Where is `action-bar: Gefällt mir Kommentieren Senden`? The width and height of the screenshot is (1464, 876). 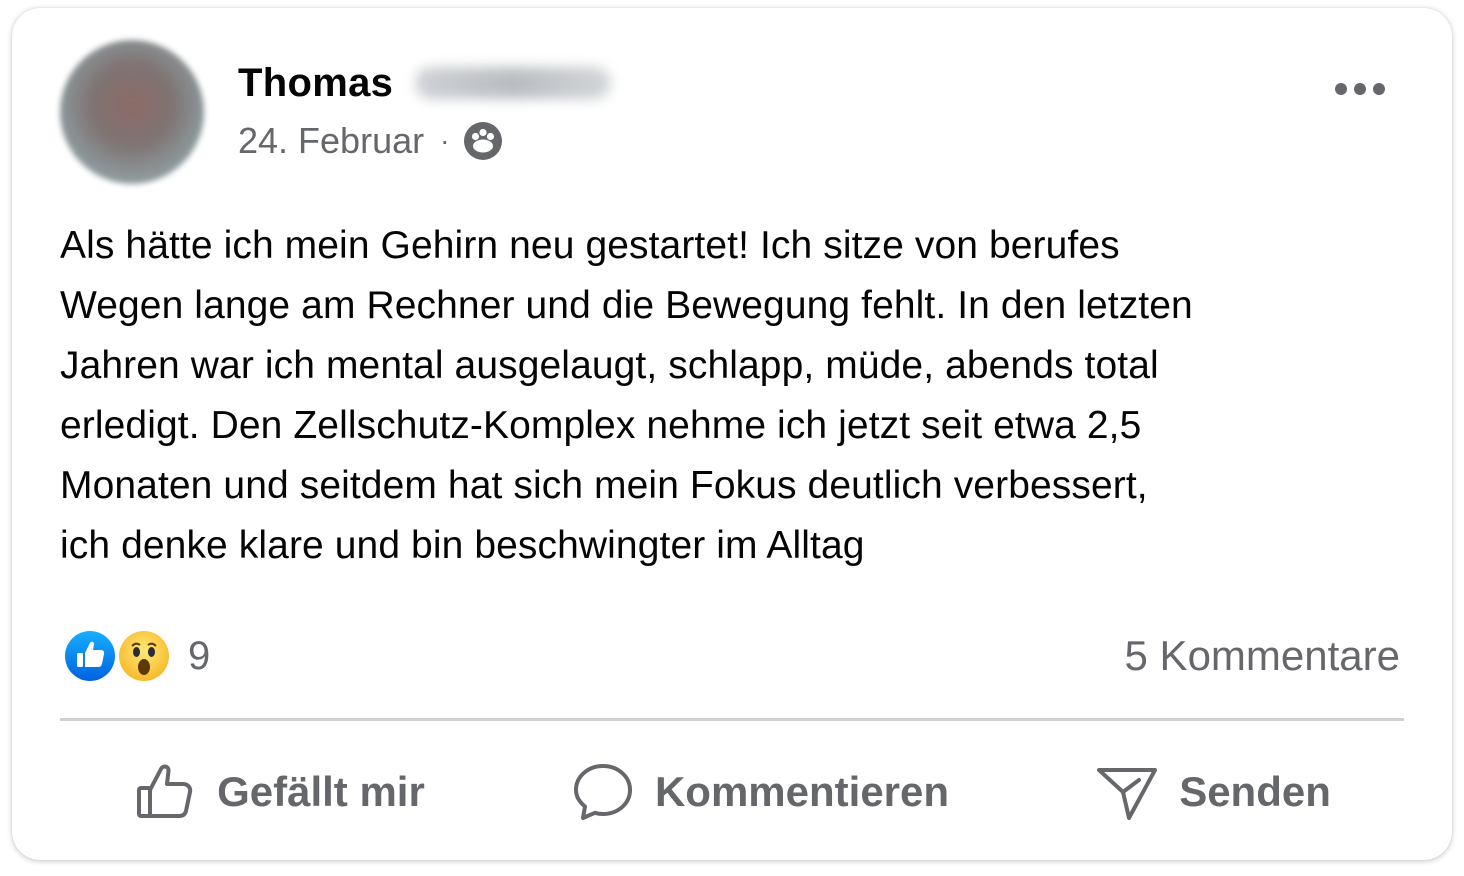
action-bar: Gefällt mir Kommentieren Senden is located at coordinates (732, 792).